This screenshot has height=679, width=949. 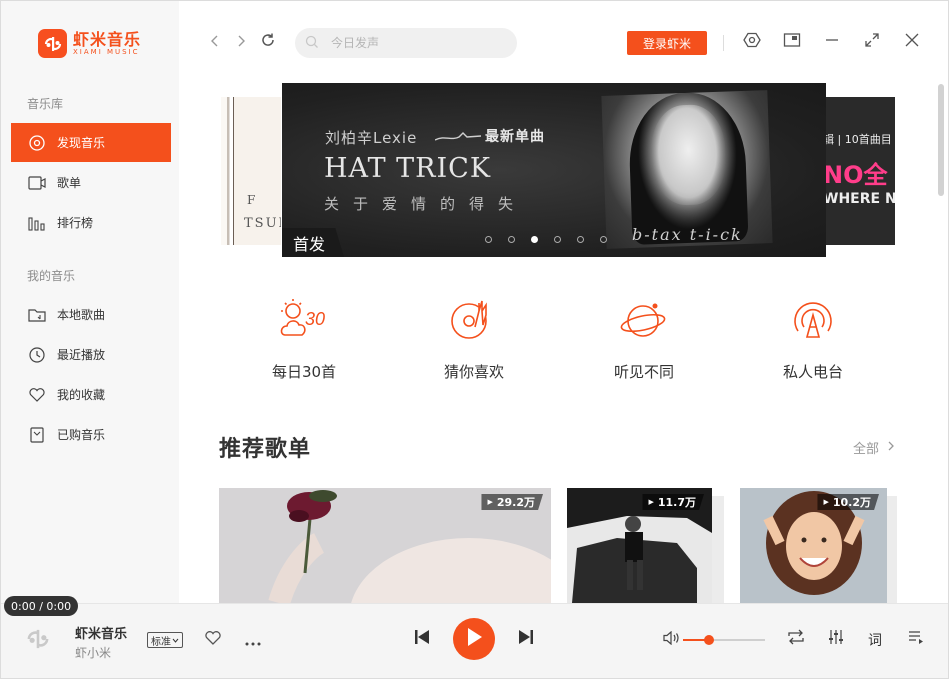 What do you see at coordinates (812, 372) in the screenshot?
I see `quick-label: 私人电台` at bounding box center [812, 372].